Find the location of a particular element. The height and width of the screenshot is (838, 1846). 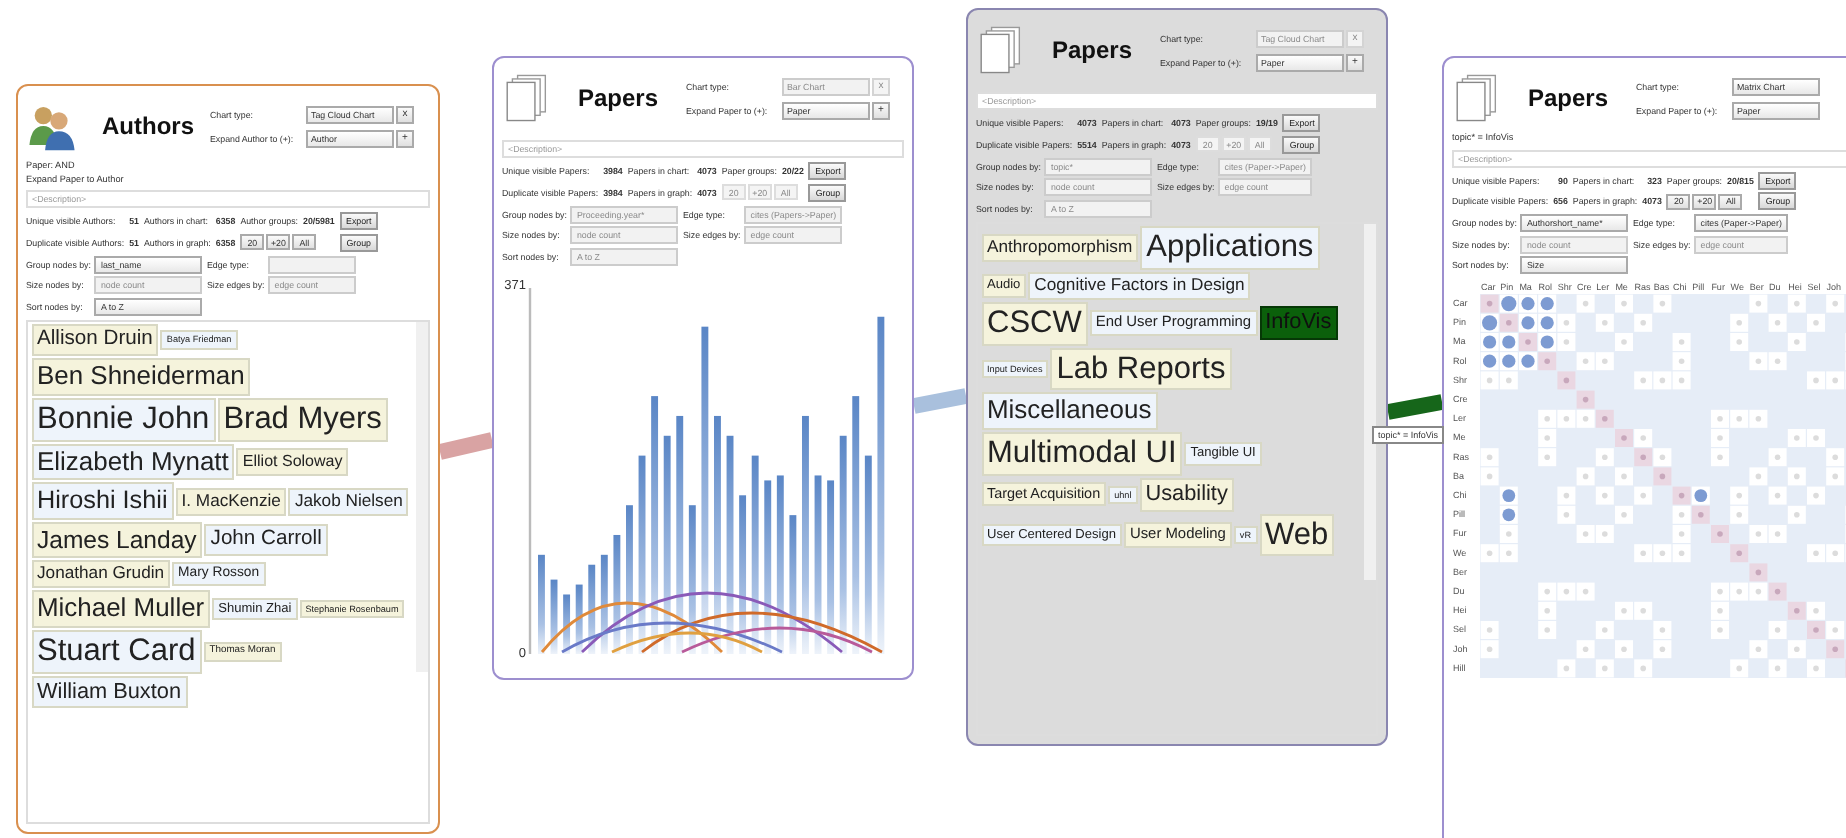

tag: Miscellaneous is located at coordinates (1069, 411).